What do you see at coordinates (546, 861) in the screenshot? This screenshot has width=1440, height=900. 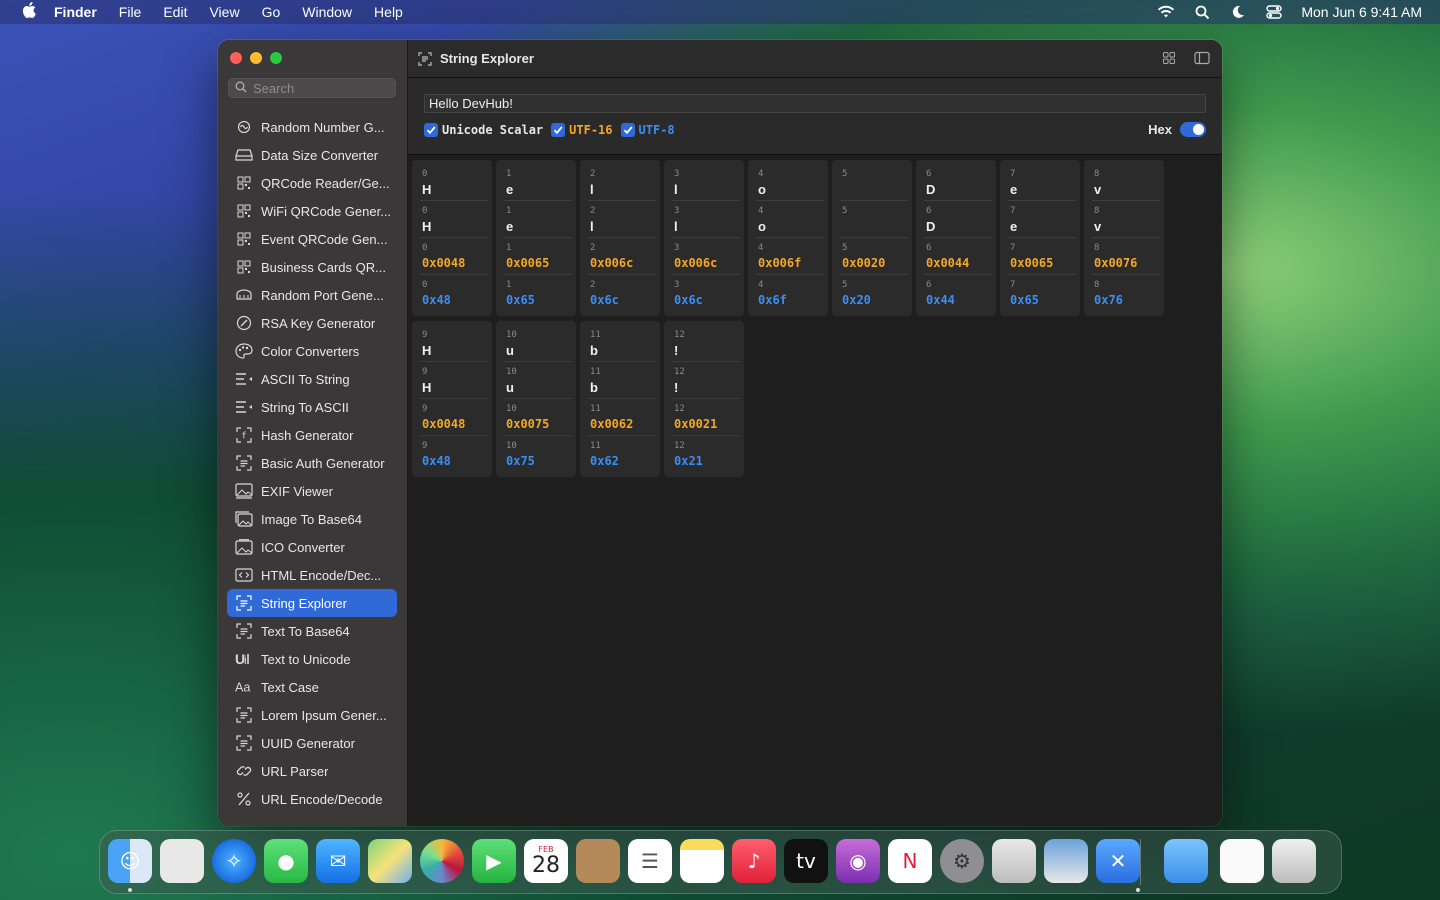 I see `calendar-icon: FEB 28` at bounding box center [546, 861].